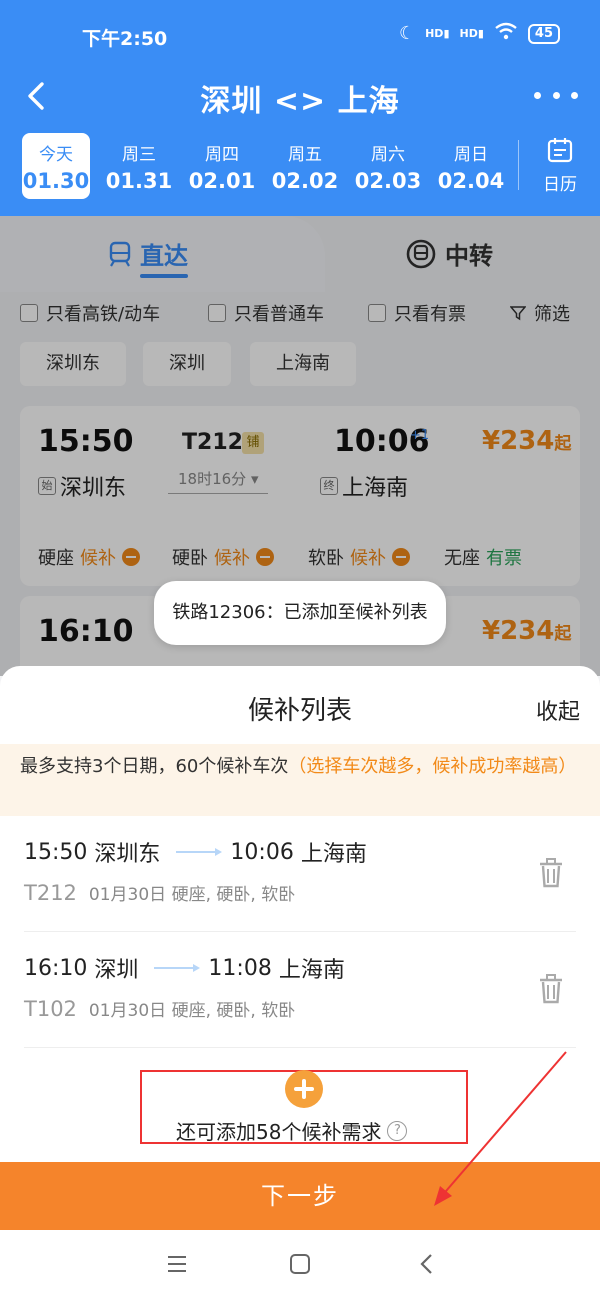 The width and height of the screenshot is (600, 1300). I want to click on calendar-button: 日历, so click(560, 168).